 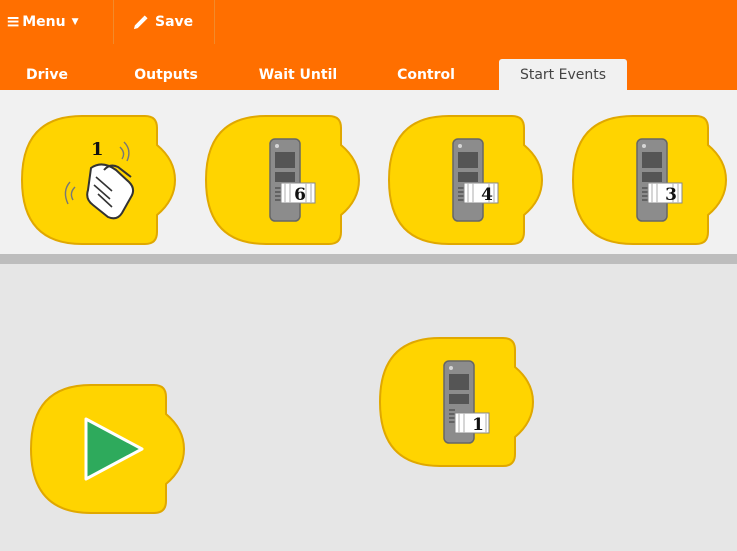 I want to click on clap-start-block: 1, so click(x=101, y=180).